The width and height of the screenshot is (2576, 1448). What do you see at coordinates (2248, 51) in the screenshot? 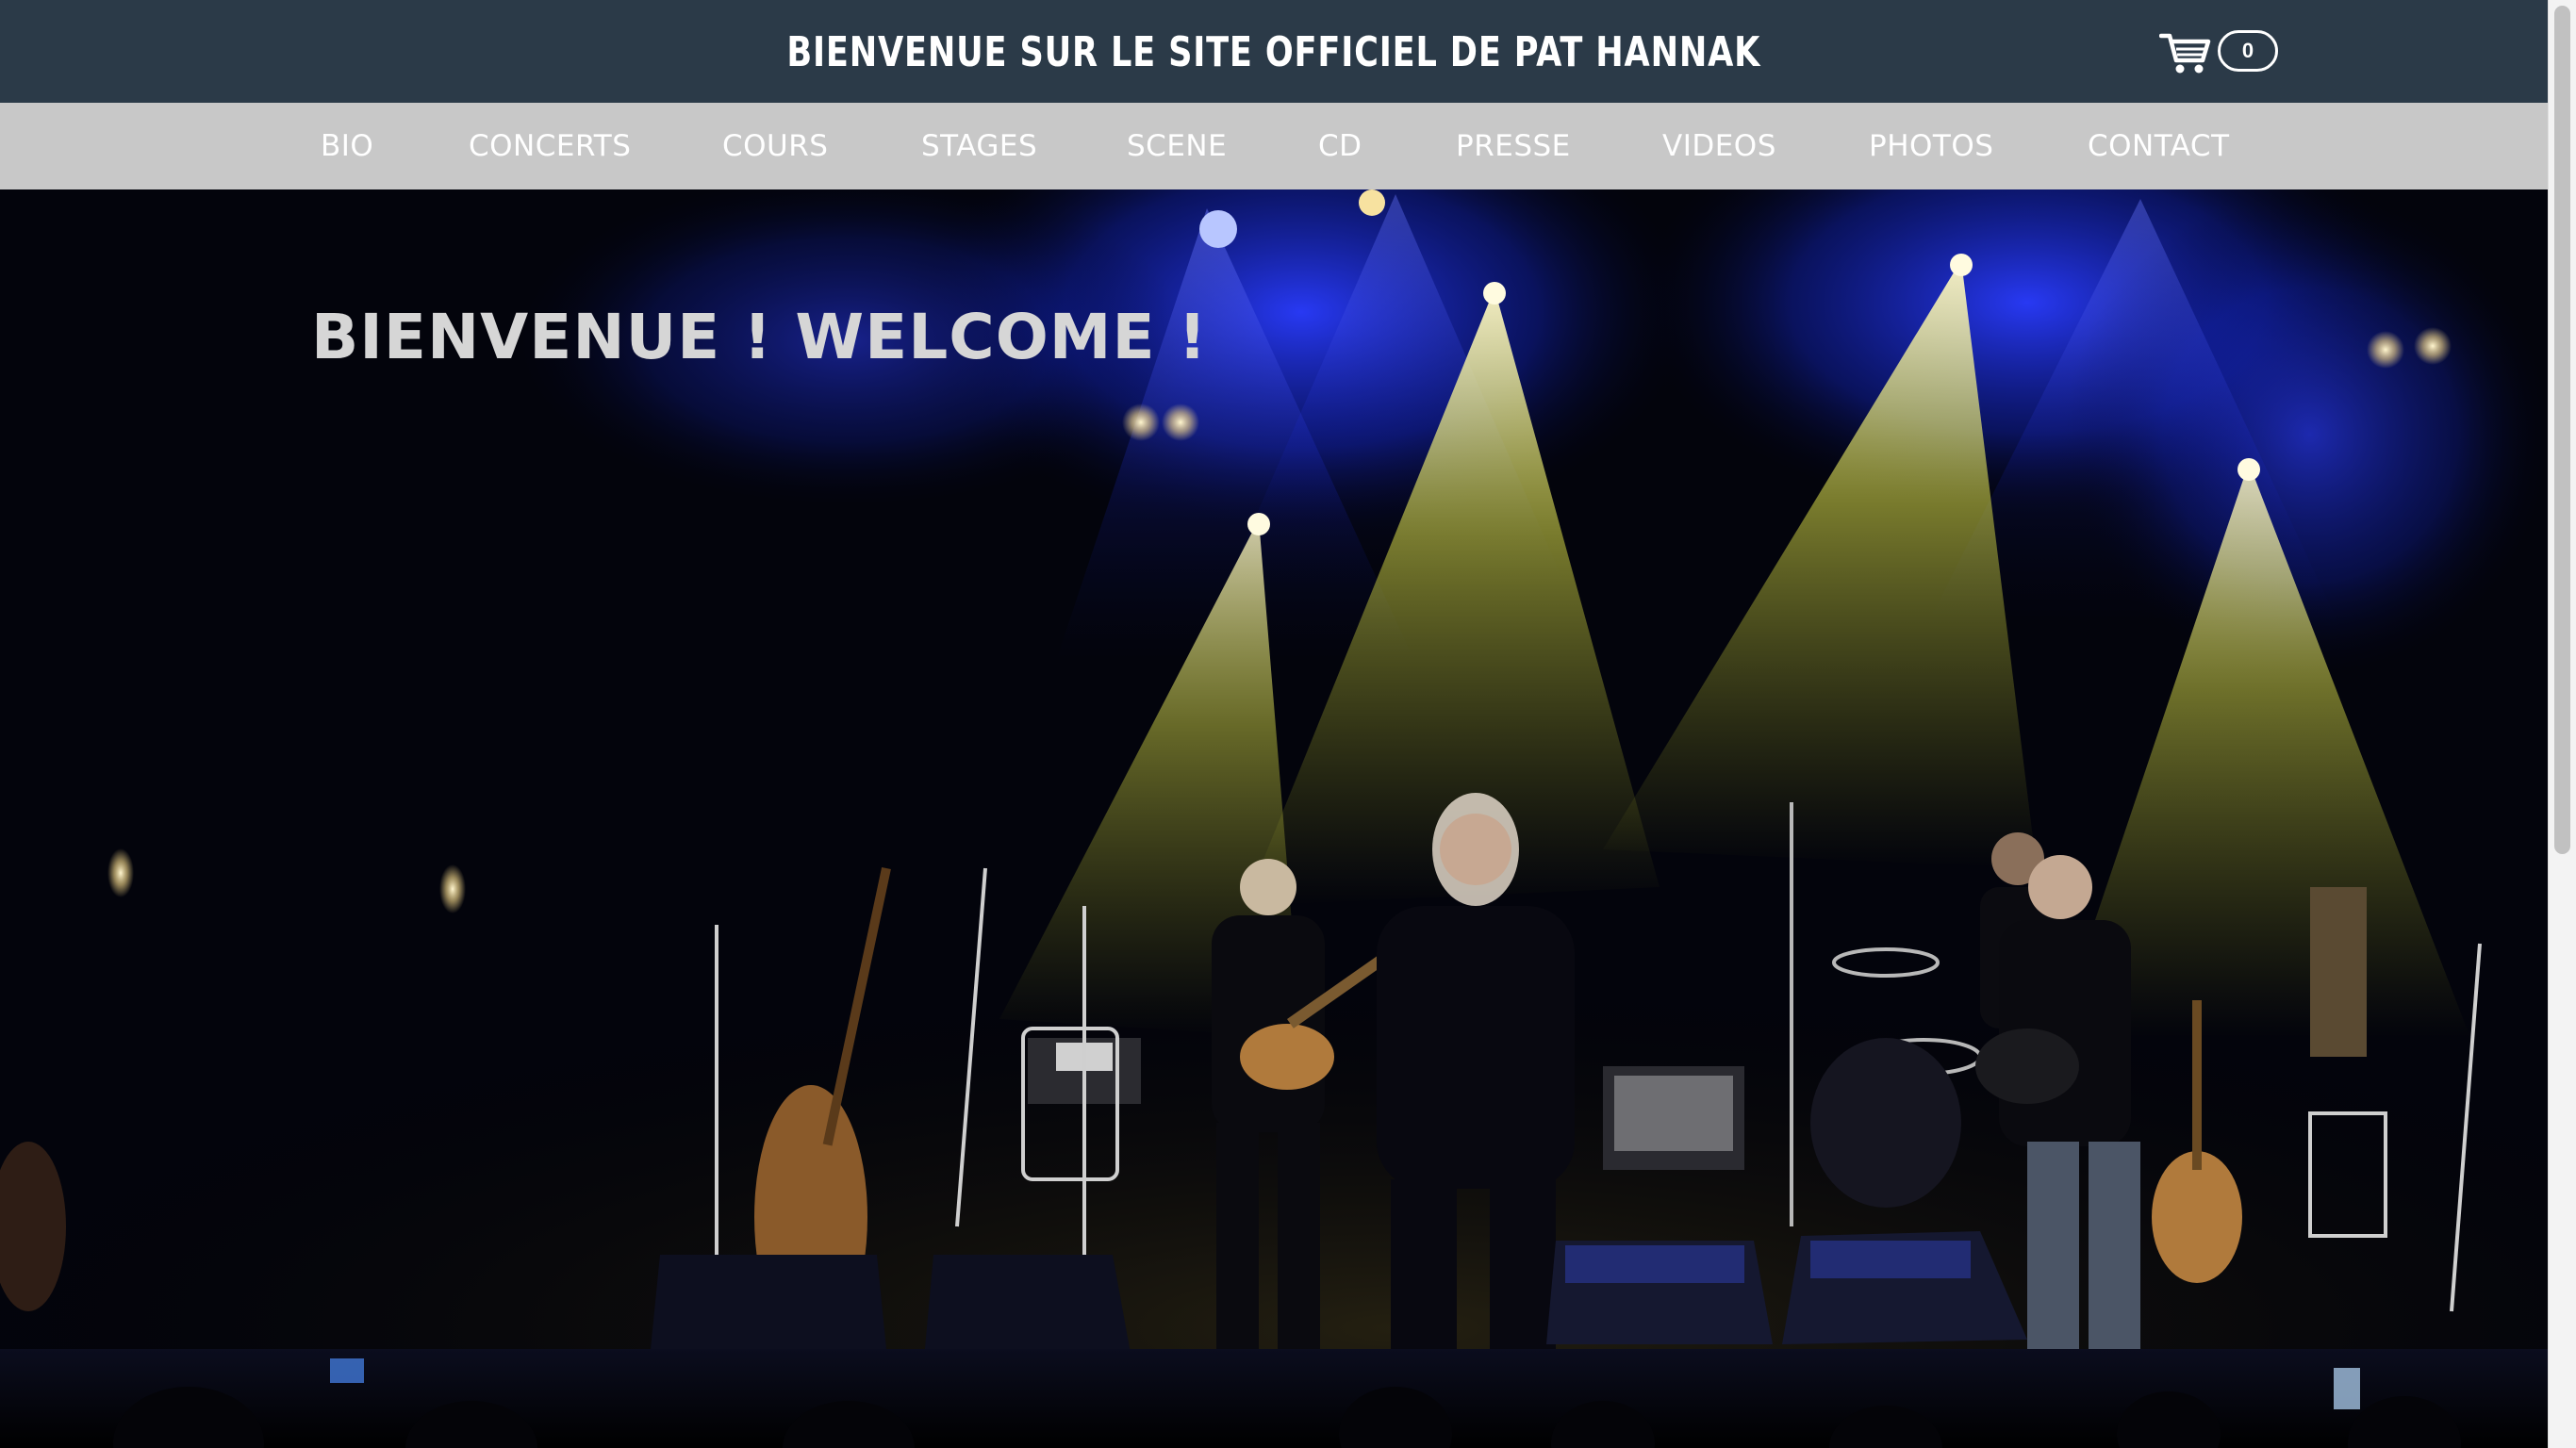
I see `cart-count-badge: 0` at bounding box center [2248, 51].